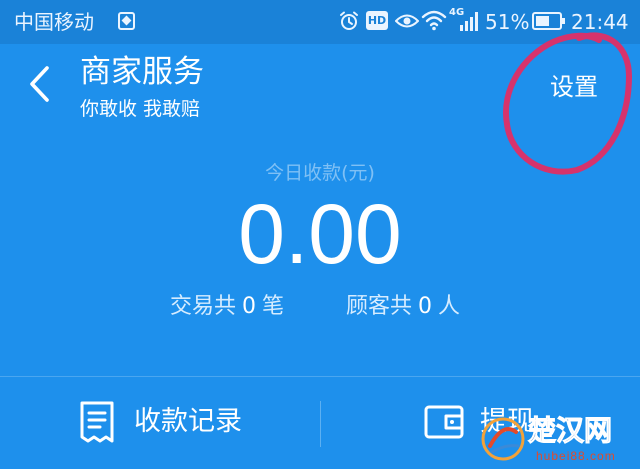  I want to click on page-title: 商家服务, so click(142, 72).